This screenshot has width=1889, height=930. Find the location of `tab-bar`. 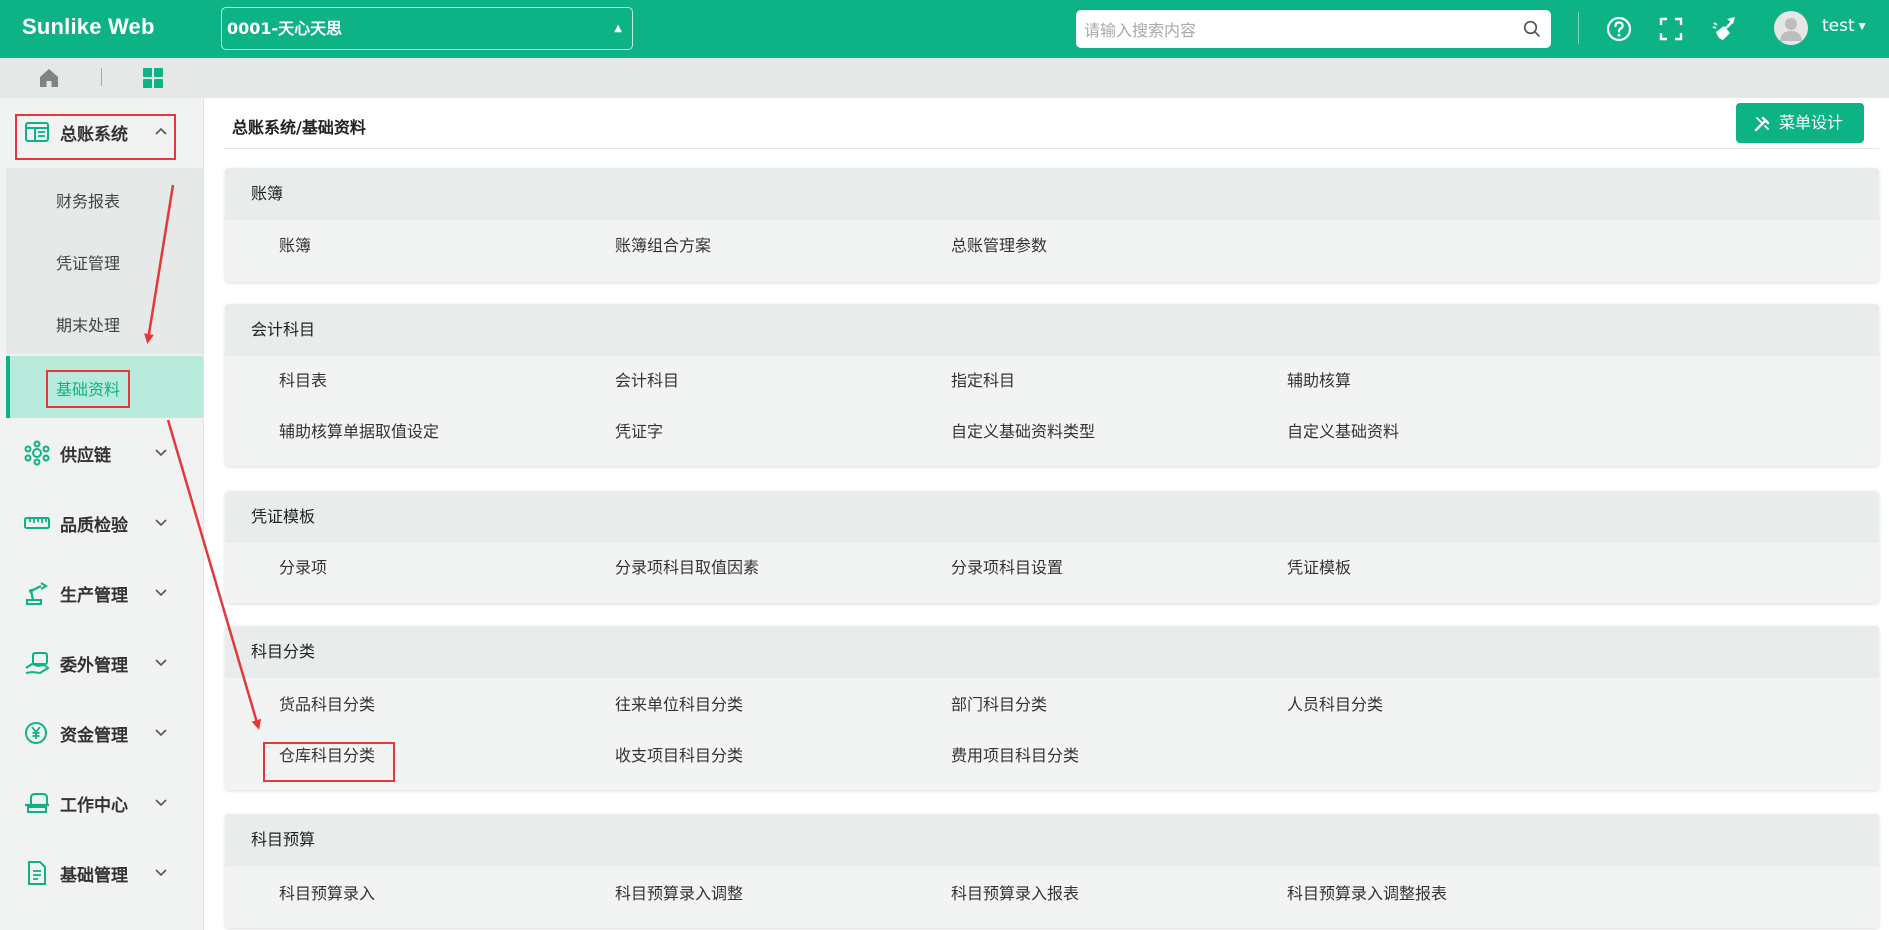

tab-bar is located at coordinates (944, 78).